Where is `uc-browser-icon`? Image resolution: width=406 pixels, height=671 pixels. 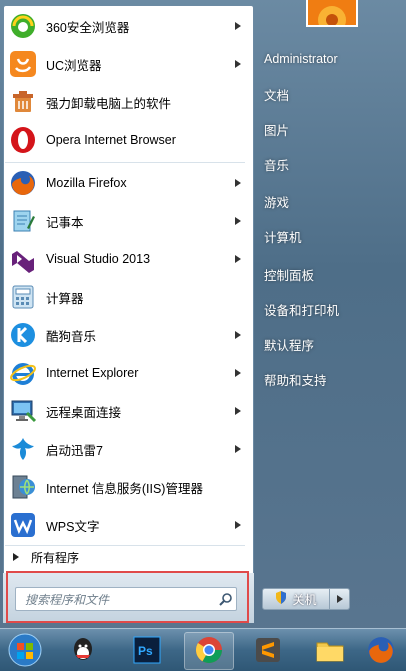
uc-browser-icon is located at coordinates (23, 64).